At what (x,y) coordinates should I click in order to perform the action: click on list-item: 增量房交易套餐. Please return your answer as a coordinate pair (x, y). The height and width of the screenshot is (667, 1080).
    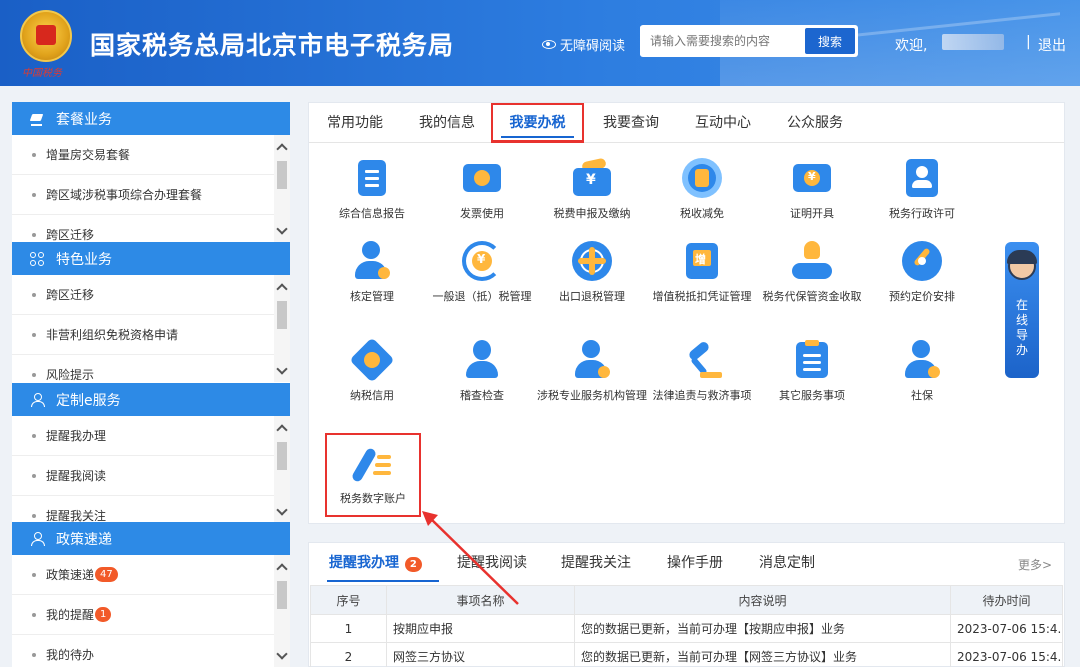
    Looking at the image, I should click on (143, 155).